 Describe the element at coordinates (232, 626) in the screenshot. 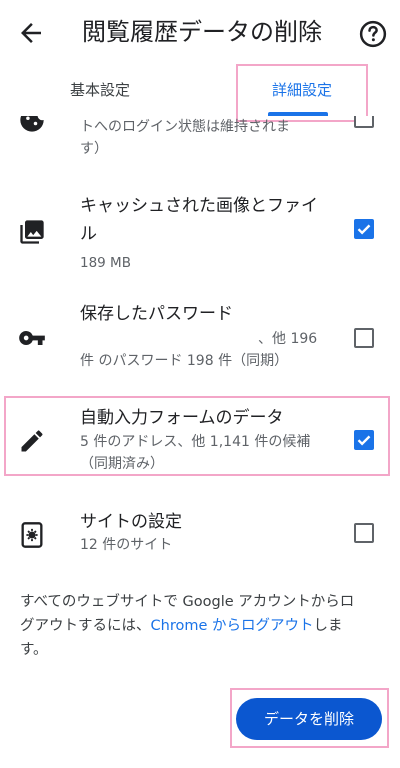

I see `sign-out-chrome-link: Chrome からログアウト` at that location.